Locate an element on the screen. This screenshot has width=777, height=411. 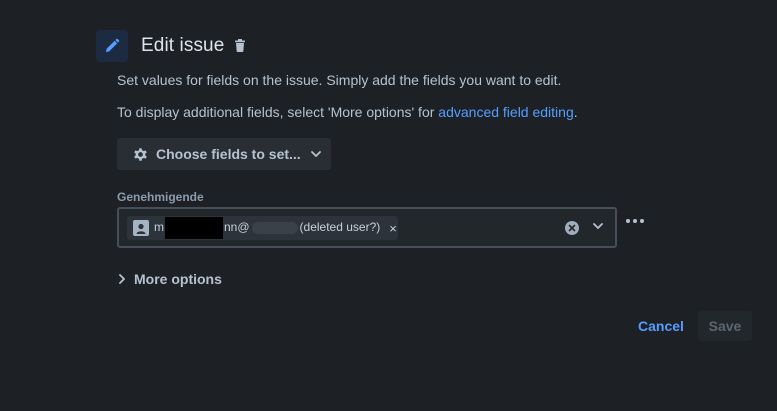
advanced-field-editing-link: advanced field editing is located at coordinates (505, 112).